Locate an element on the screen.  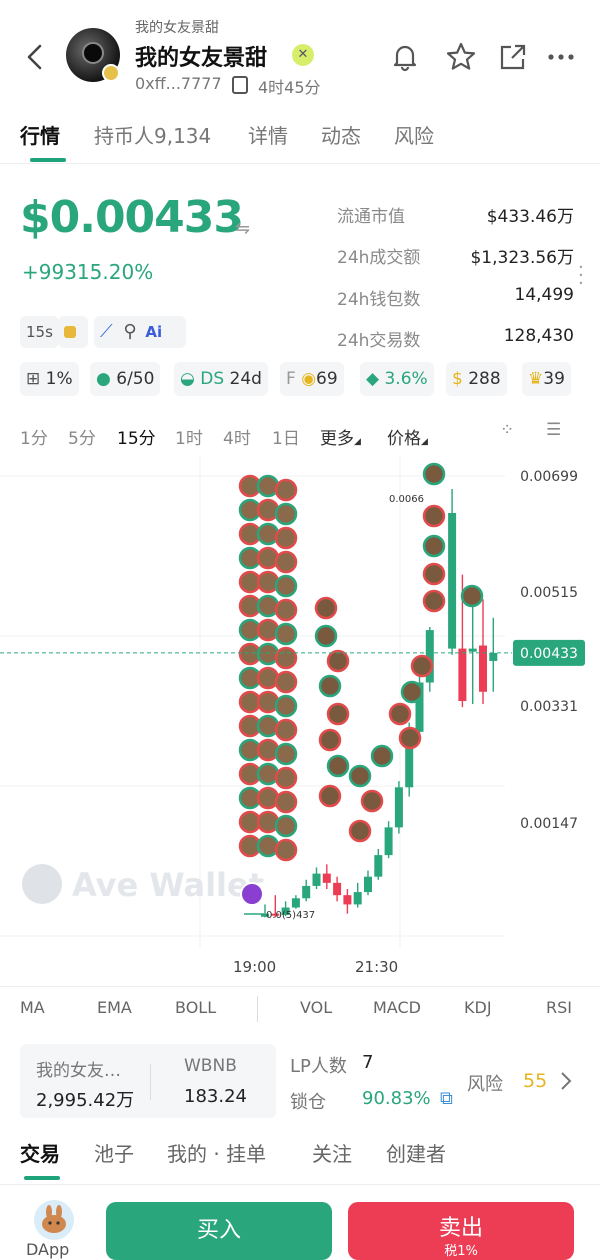
pool-pair-value: 183.24 is located at coordinates (215, 1096).